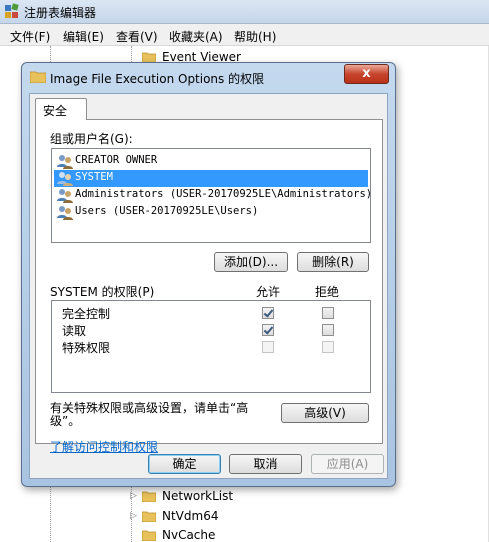  Describe the element at coordinates (211, 178) in the screenshot. I see `user-item-system: SYSTEM` at that location.